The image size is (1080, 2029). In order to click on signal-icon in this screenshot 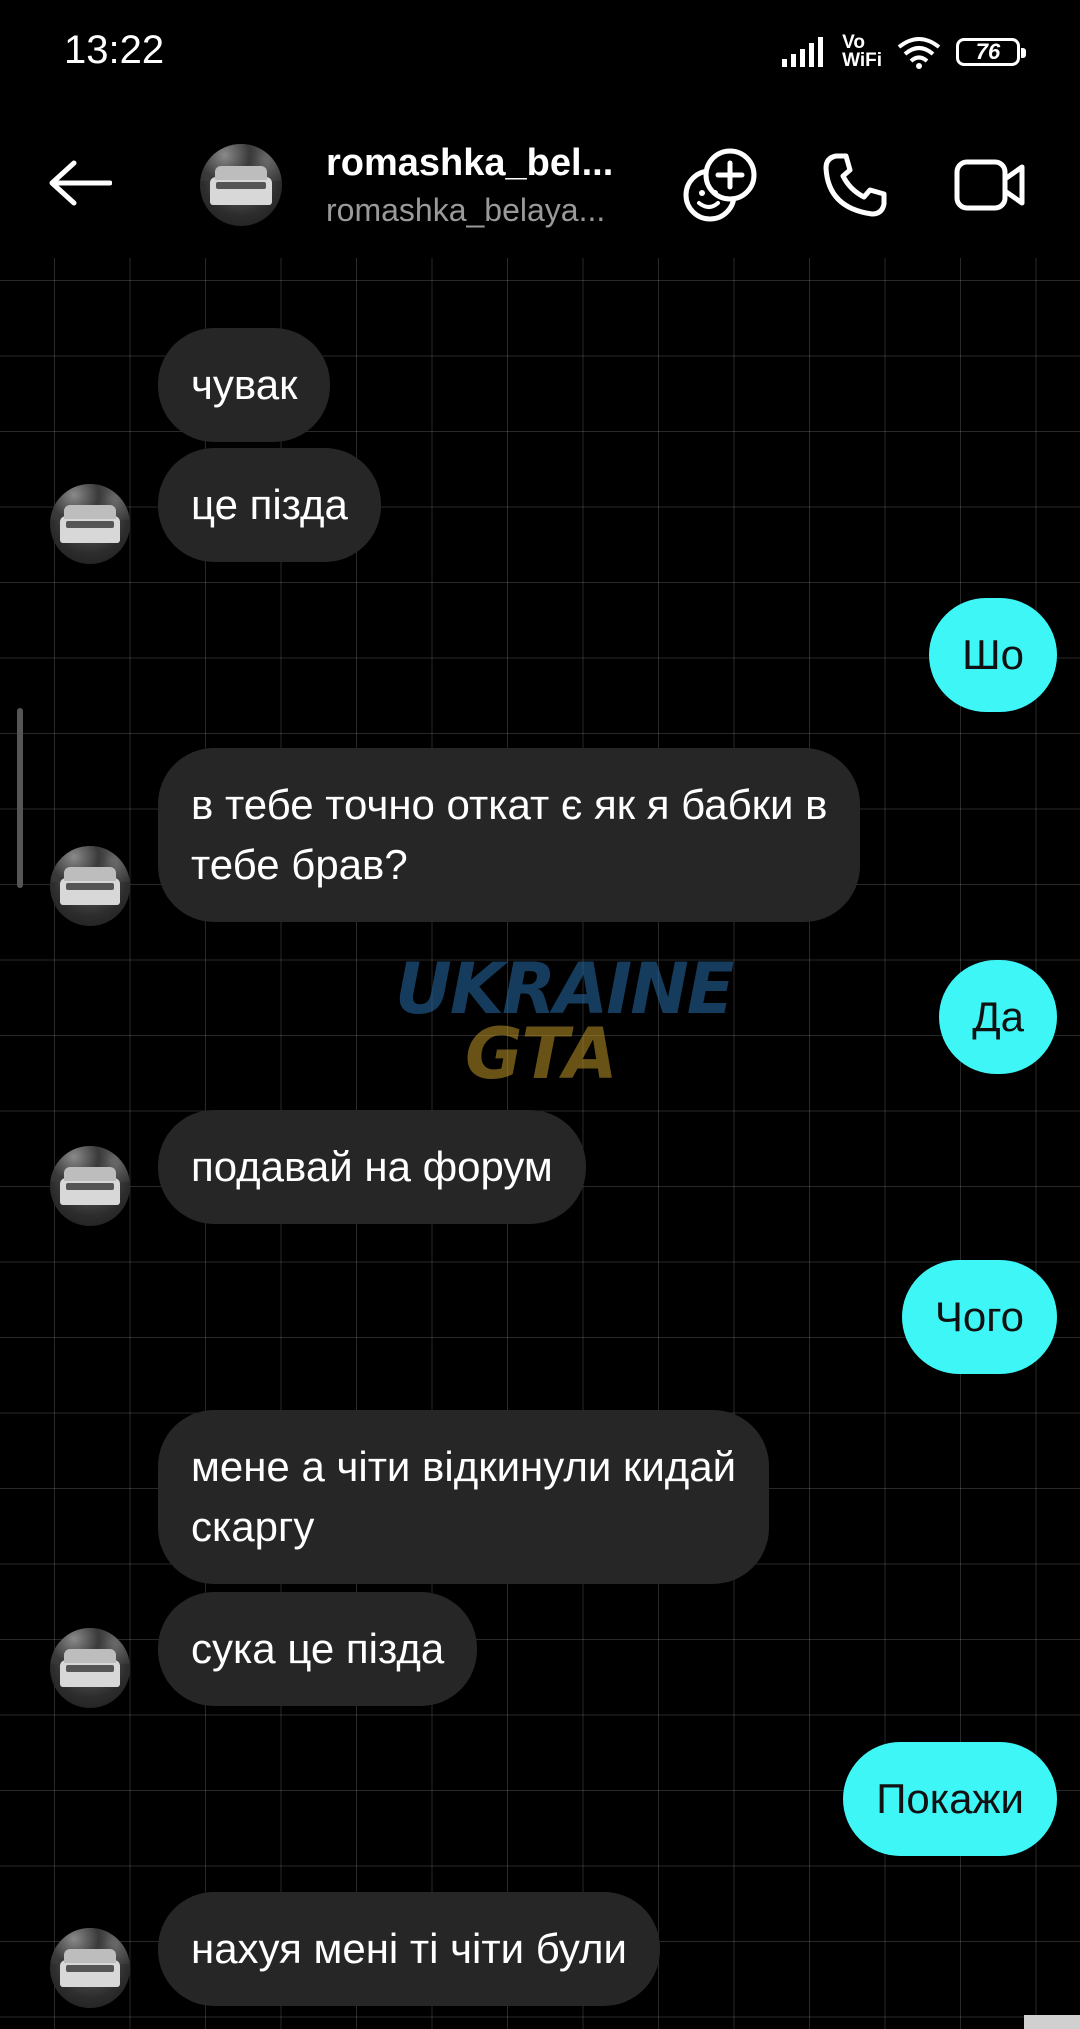, I will do `click(805, 52)`.